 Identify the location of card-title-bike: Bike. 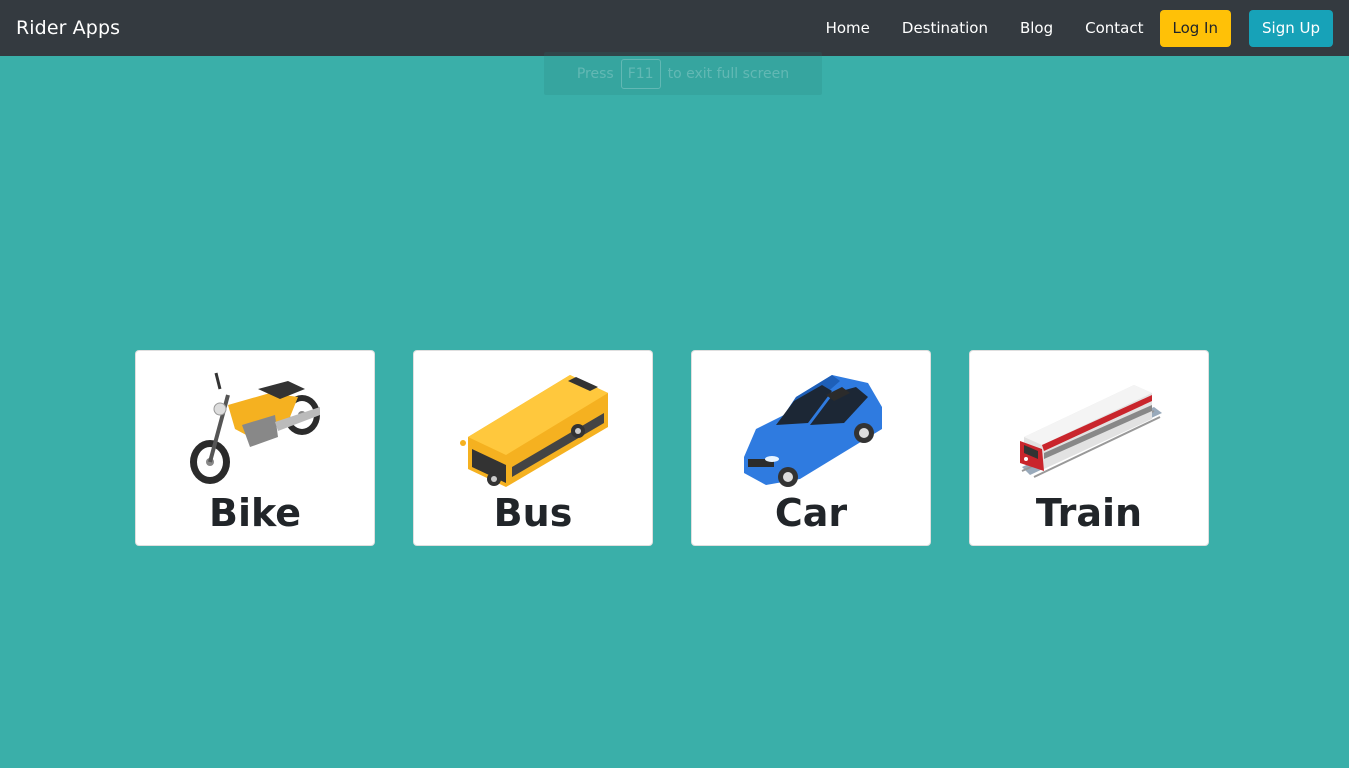
(254, 513).